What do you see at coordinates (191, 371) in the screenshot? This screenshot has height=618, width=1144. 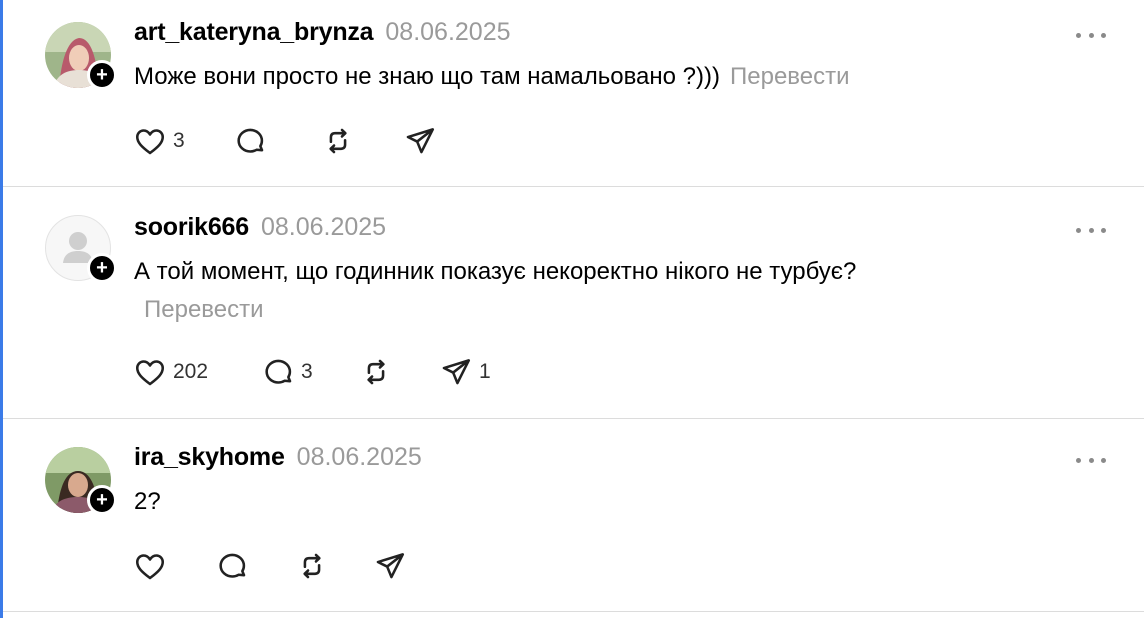 I see `like-count: 202` at bounding box center [191, 371].